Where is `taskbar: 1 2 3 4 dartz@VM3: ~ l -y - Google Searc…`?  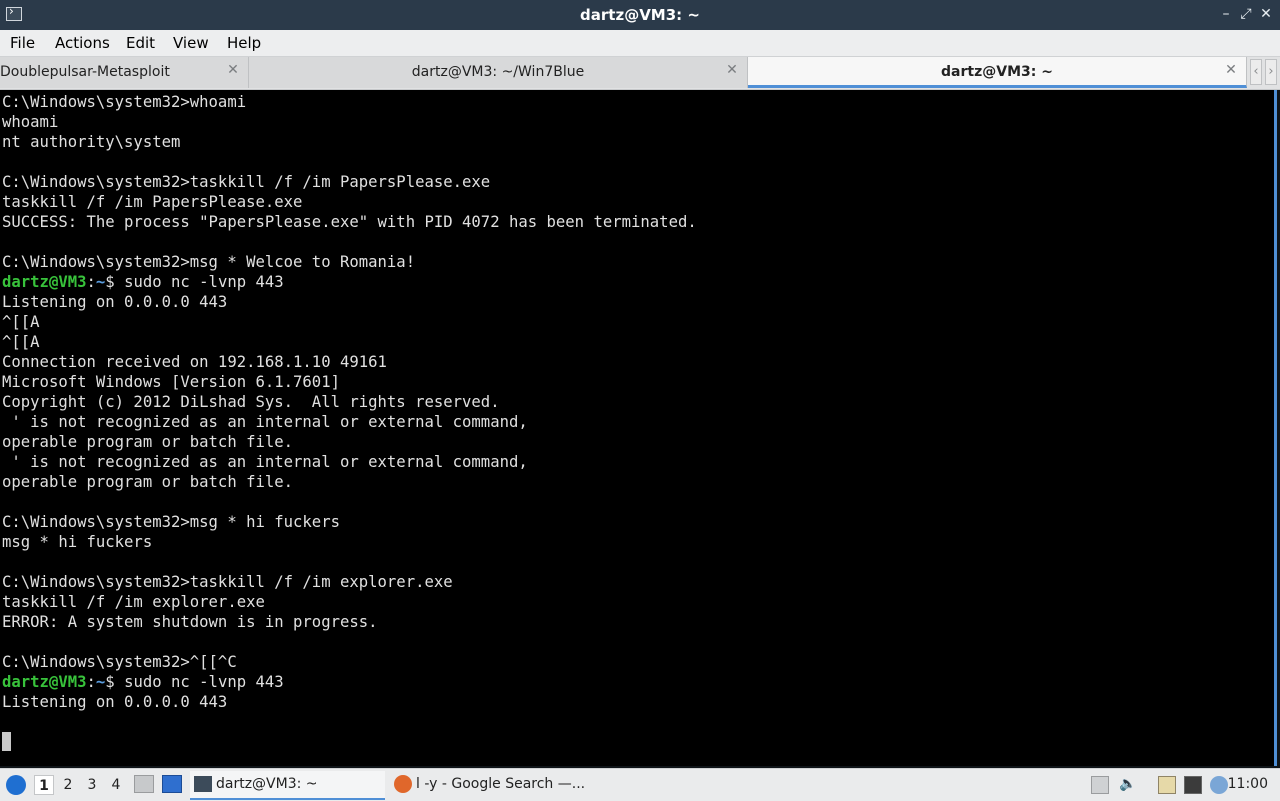 taskbar: 1 2 3 4 dartz@VM3: ~ l -y - Google Searc… is located at coordinates (640, 784).